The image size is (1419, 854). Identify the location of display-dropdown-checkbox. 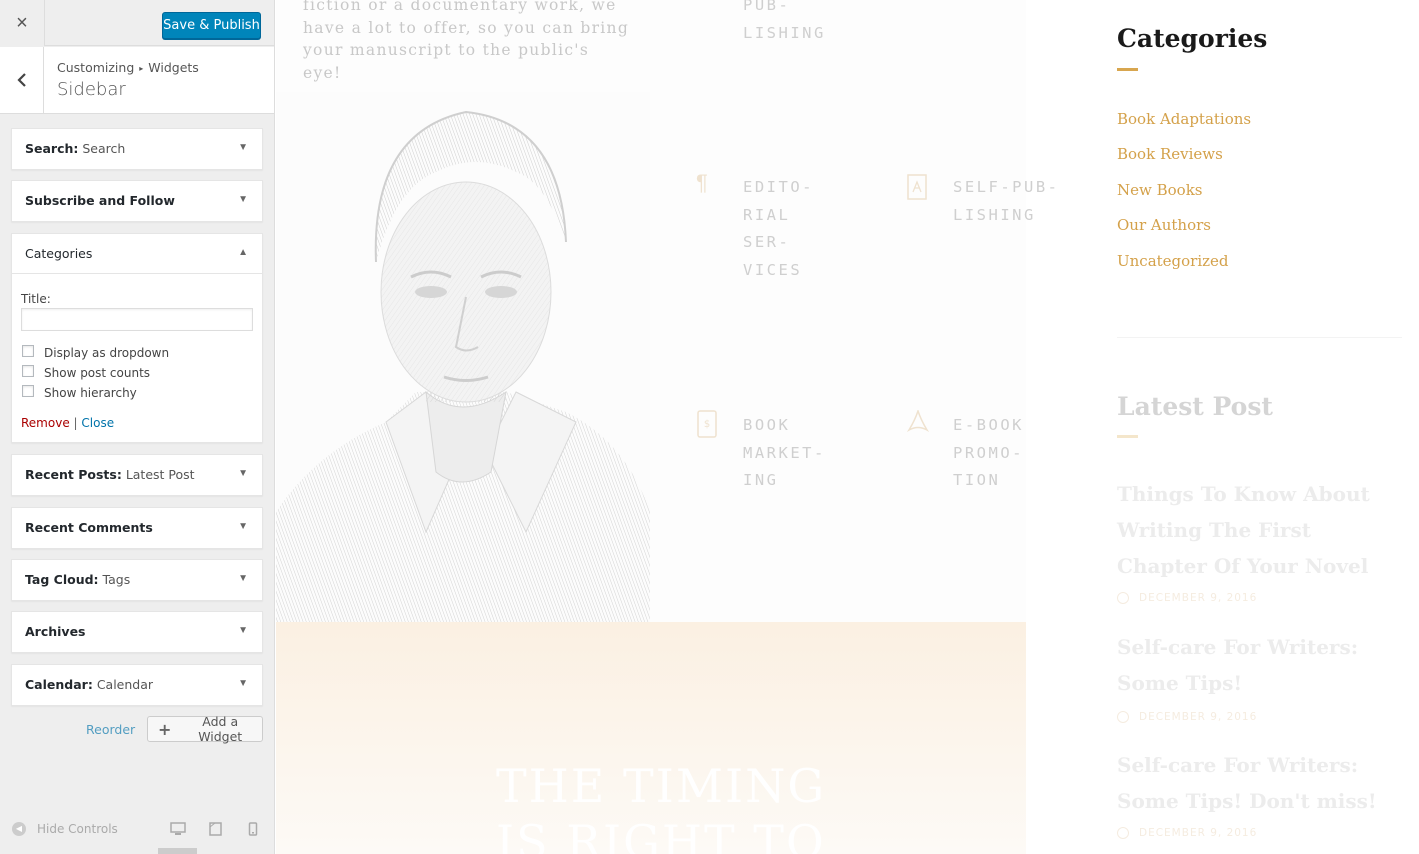
(28, 350).